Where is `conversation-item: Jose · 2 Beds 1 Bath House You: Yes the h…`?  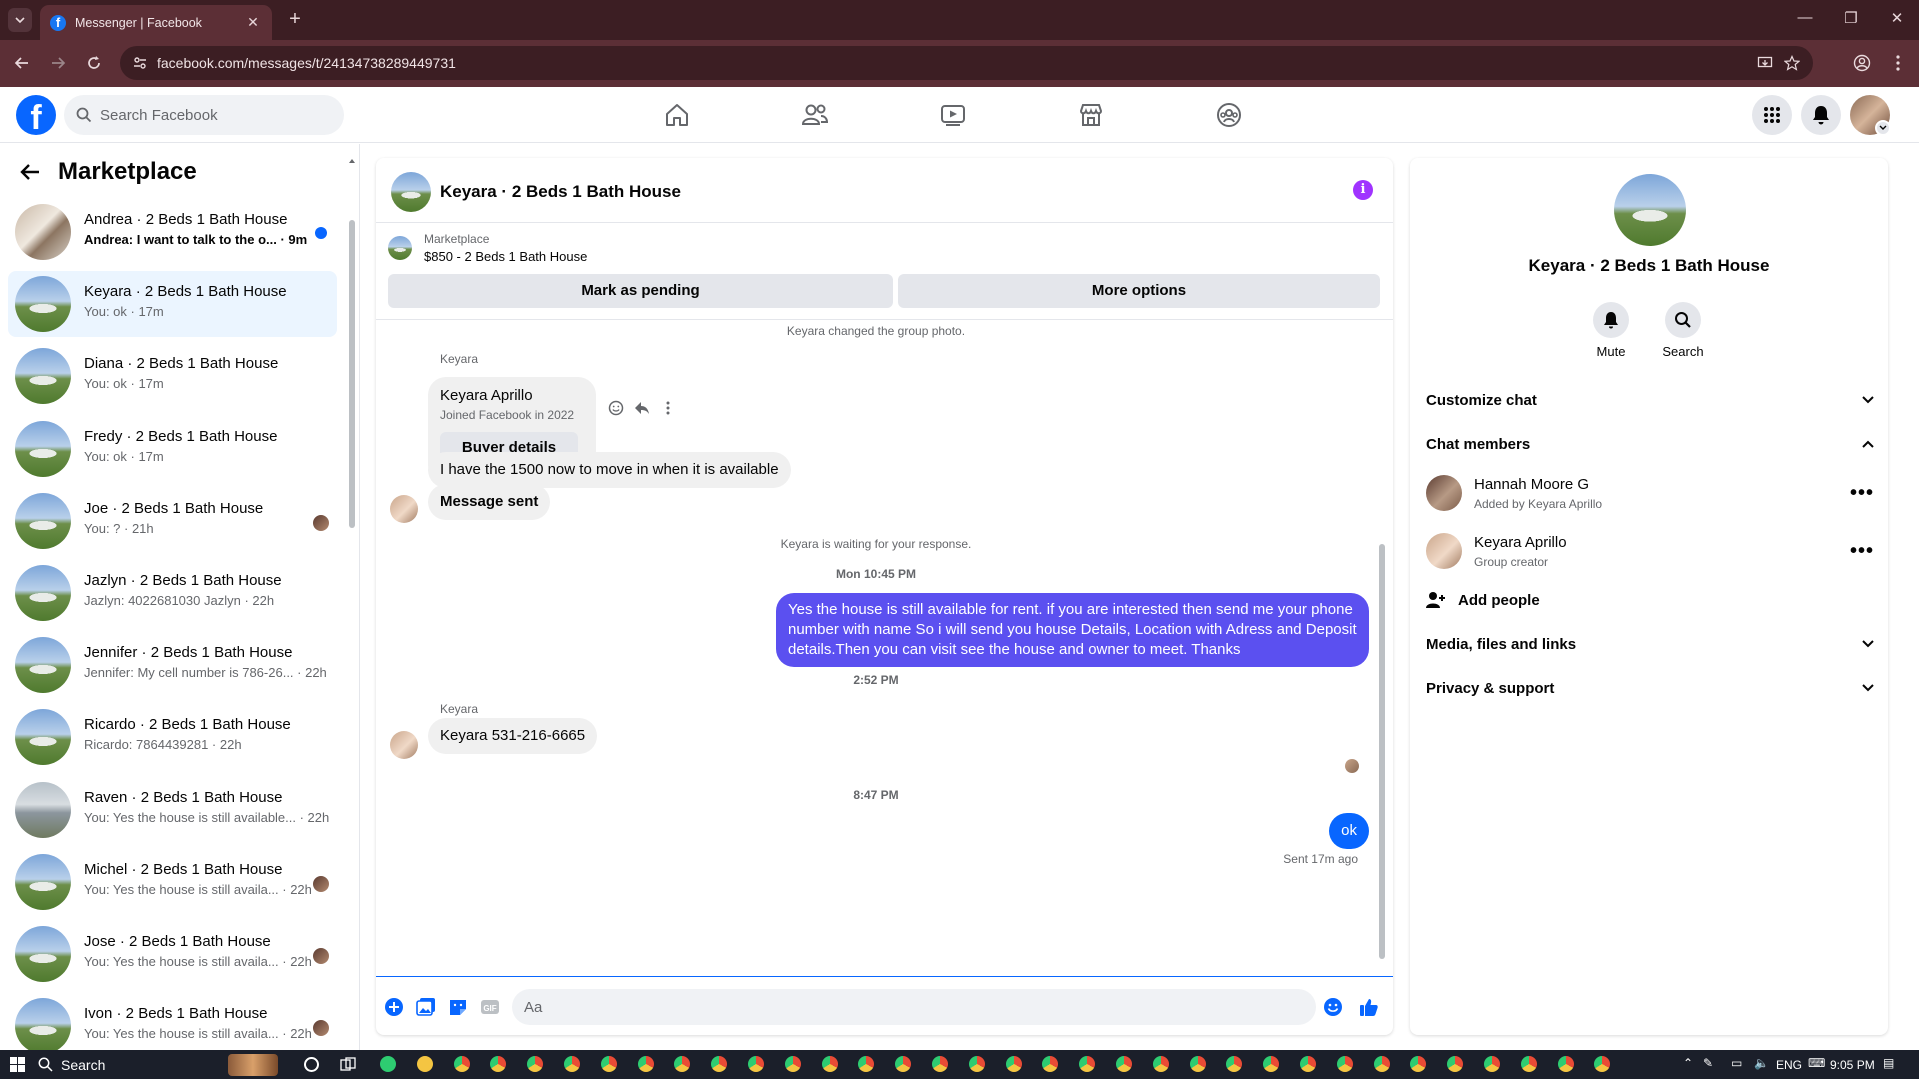
conversation-item: Jose · 2 Beds 1 Bath House You: Yes the h… is located at coordinates (172, 954).